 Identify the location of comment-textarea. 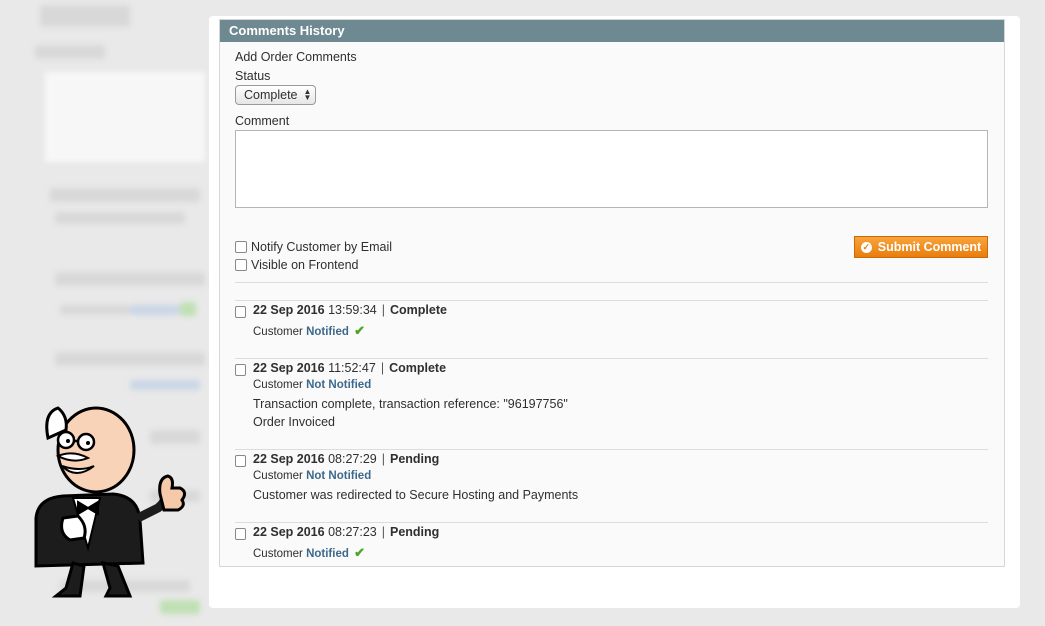
(611, 169).